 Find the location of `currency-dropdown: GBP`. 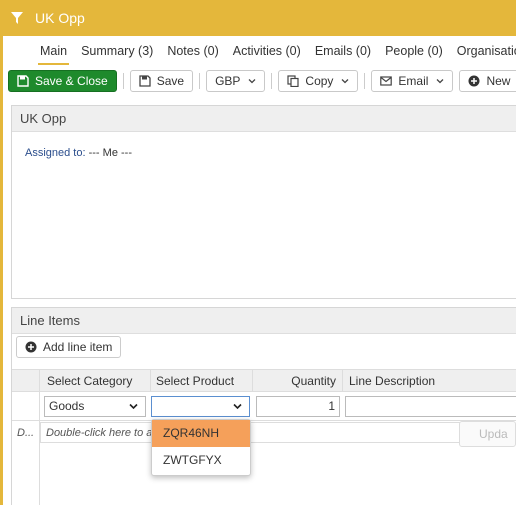

currency-dropdown: GBP is located at coordinates (236, 81).